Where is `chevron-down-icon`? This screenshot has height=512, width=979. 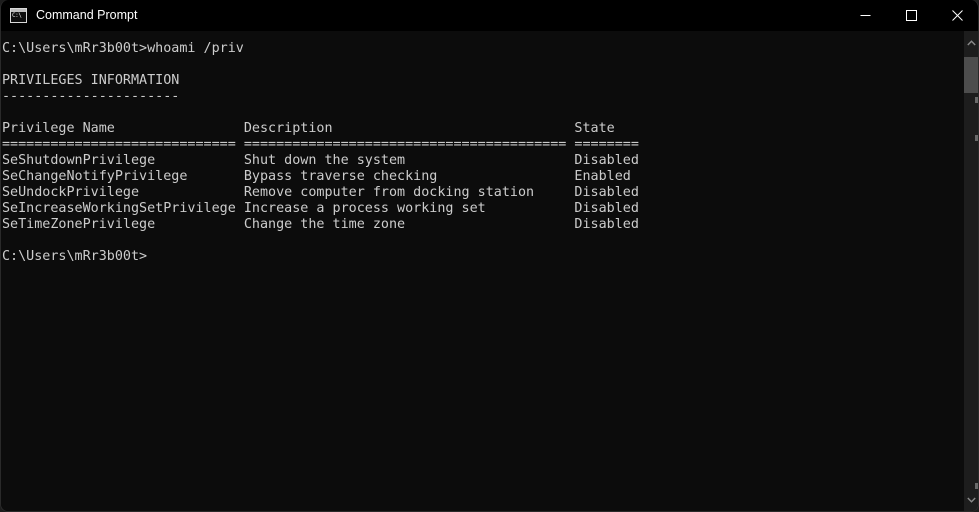 chevron-down-icon is located at coordinates (971, 499).